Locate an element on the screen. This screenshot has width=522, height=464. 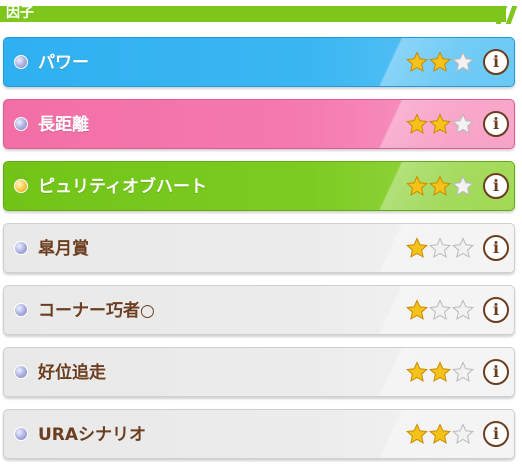
factor-name: 皐月賞 is located at coordinates (63, 249).